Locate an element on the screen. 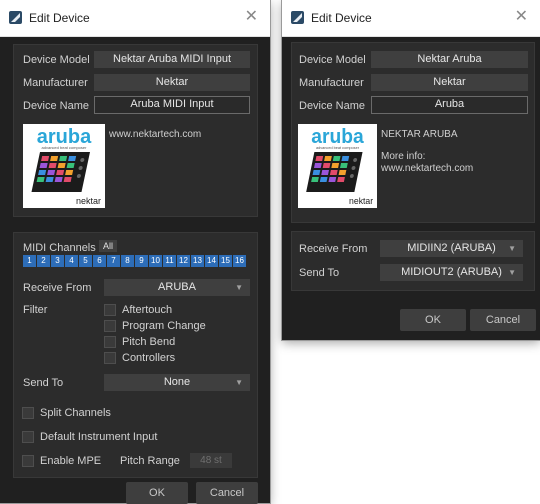 This screenshot has height=504, width=540. pitch-range-label: Pitch Range is located at coordinates (150, 461).